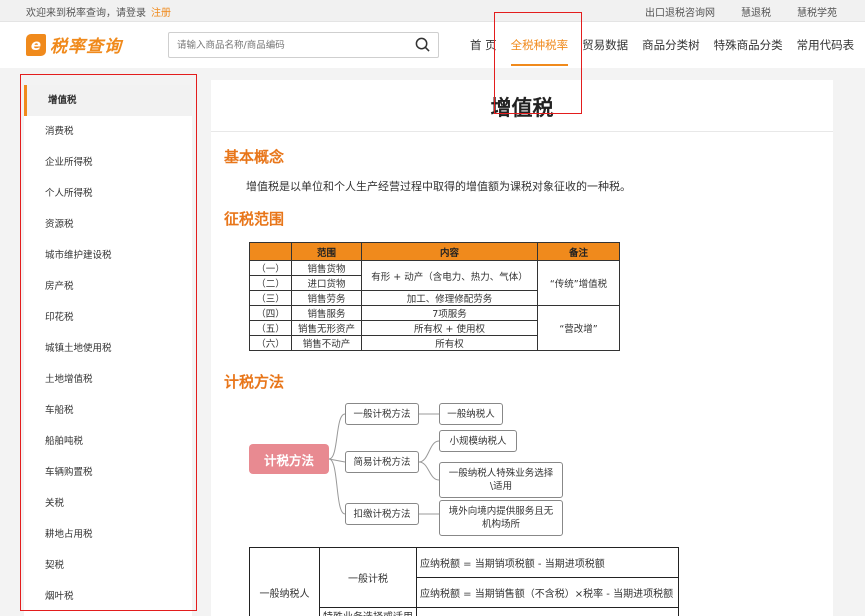  I want to click on table-header, so click(270, 251).